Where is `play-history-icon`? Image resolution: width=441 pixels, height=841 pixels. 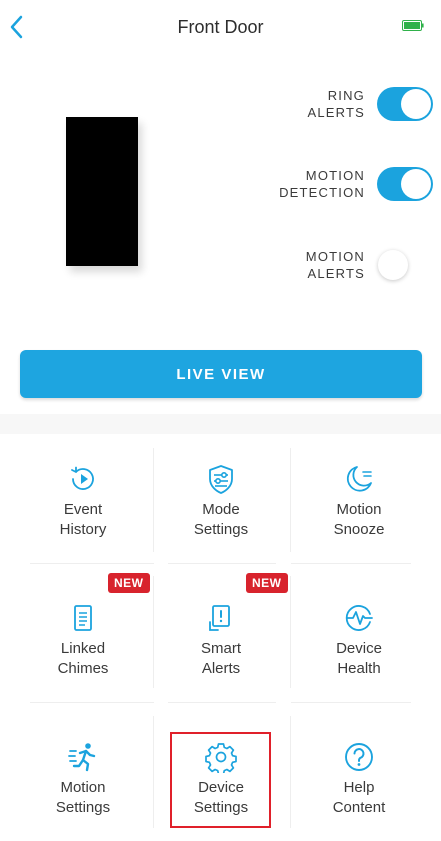 play-history-icon is located at coordinates (83, 479).